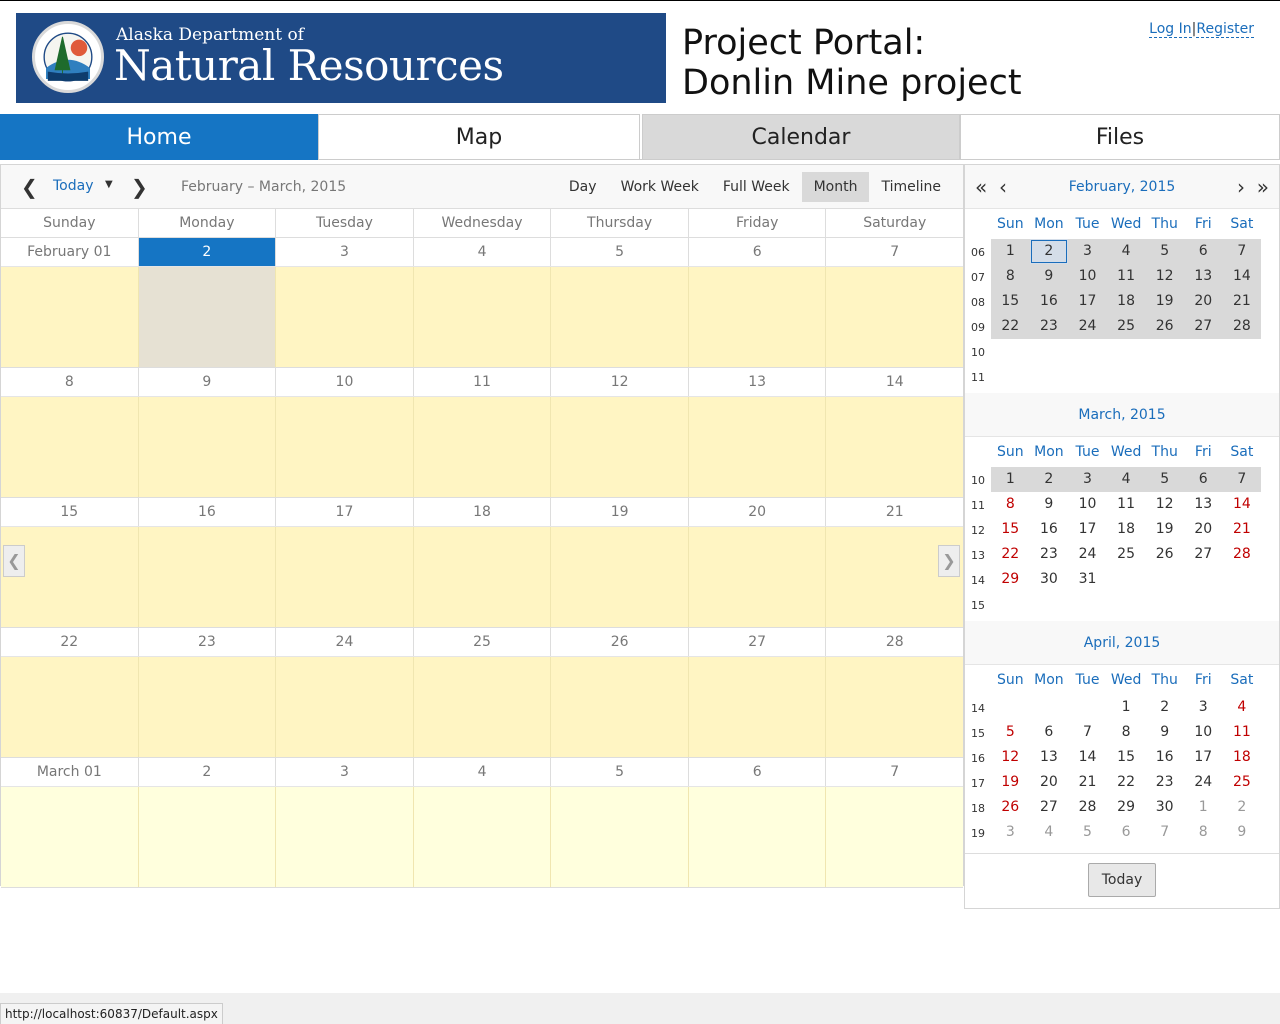 This screenshot has width=1280, height=1024. Describe the element at coordinates (1049, 832) in the screenshot. I see `mini-day-other-month: 4` at that location.